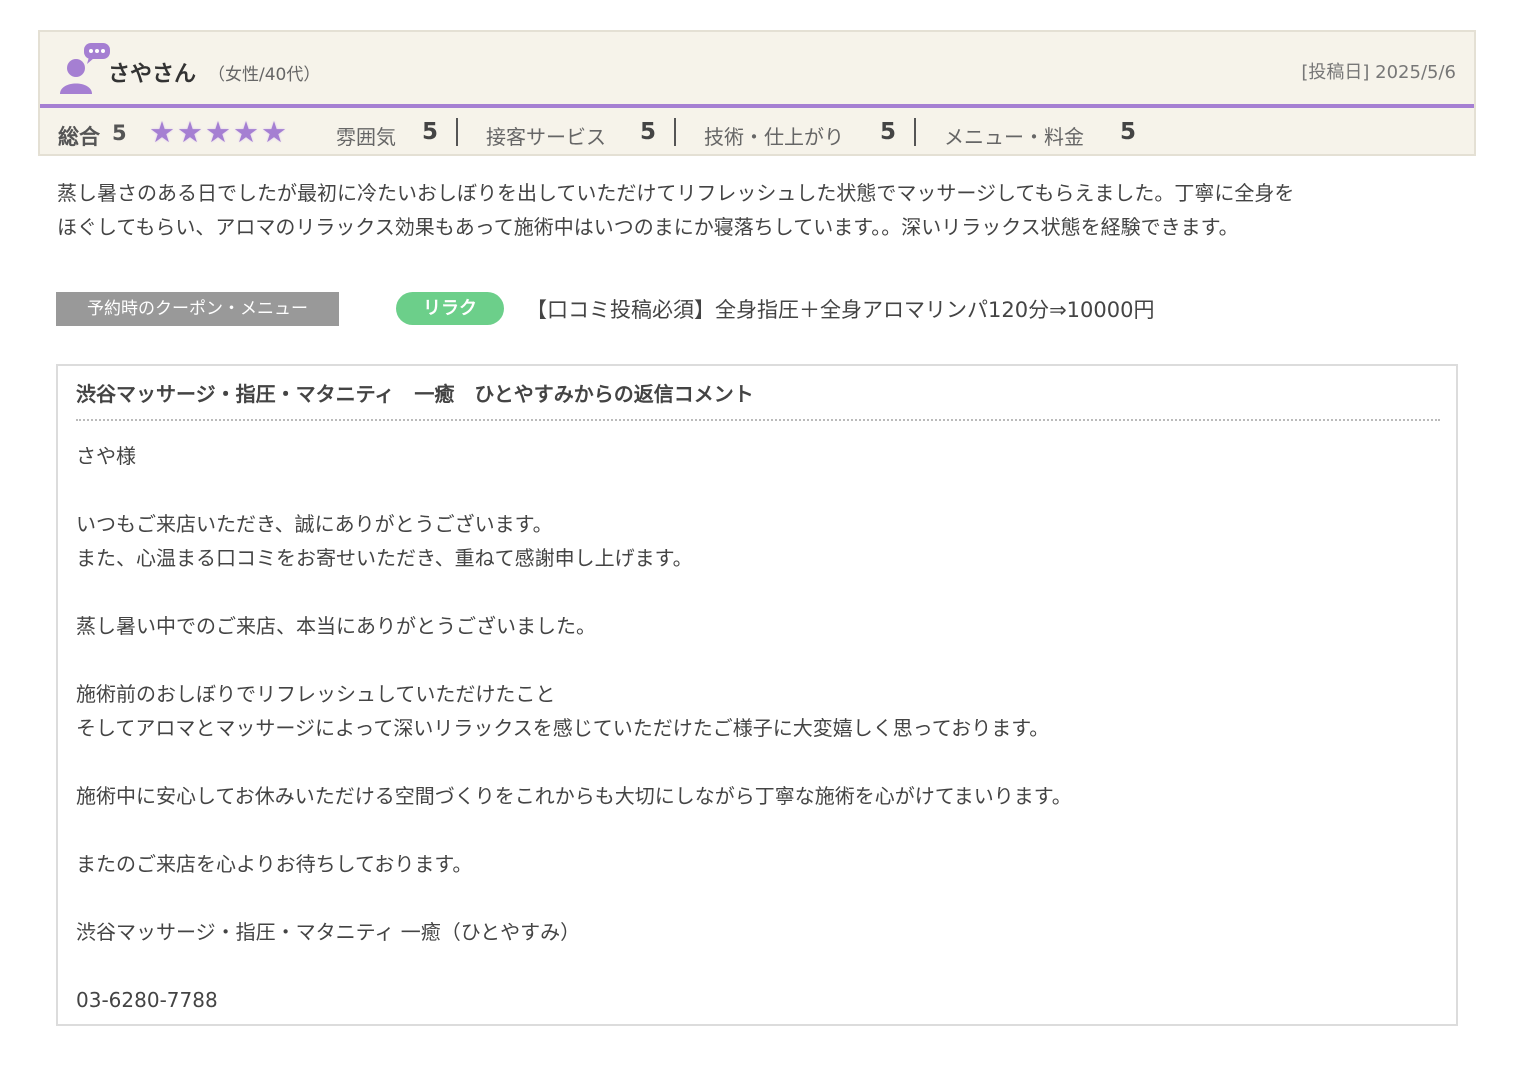 This screenshot has height=1077, width=1519. Describe the element at coordinates (264, 75) in the screenshot. I see `reviewer-attributes: （女性/40代）` at that location.